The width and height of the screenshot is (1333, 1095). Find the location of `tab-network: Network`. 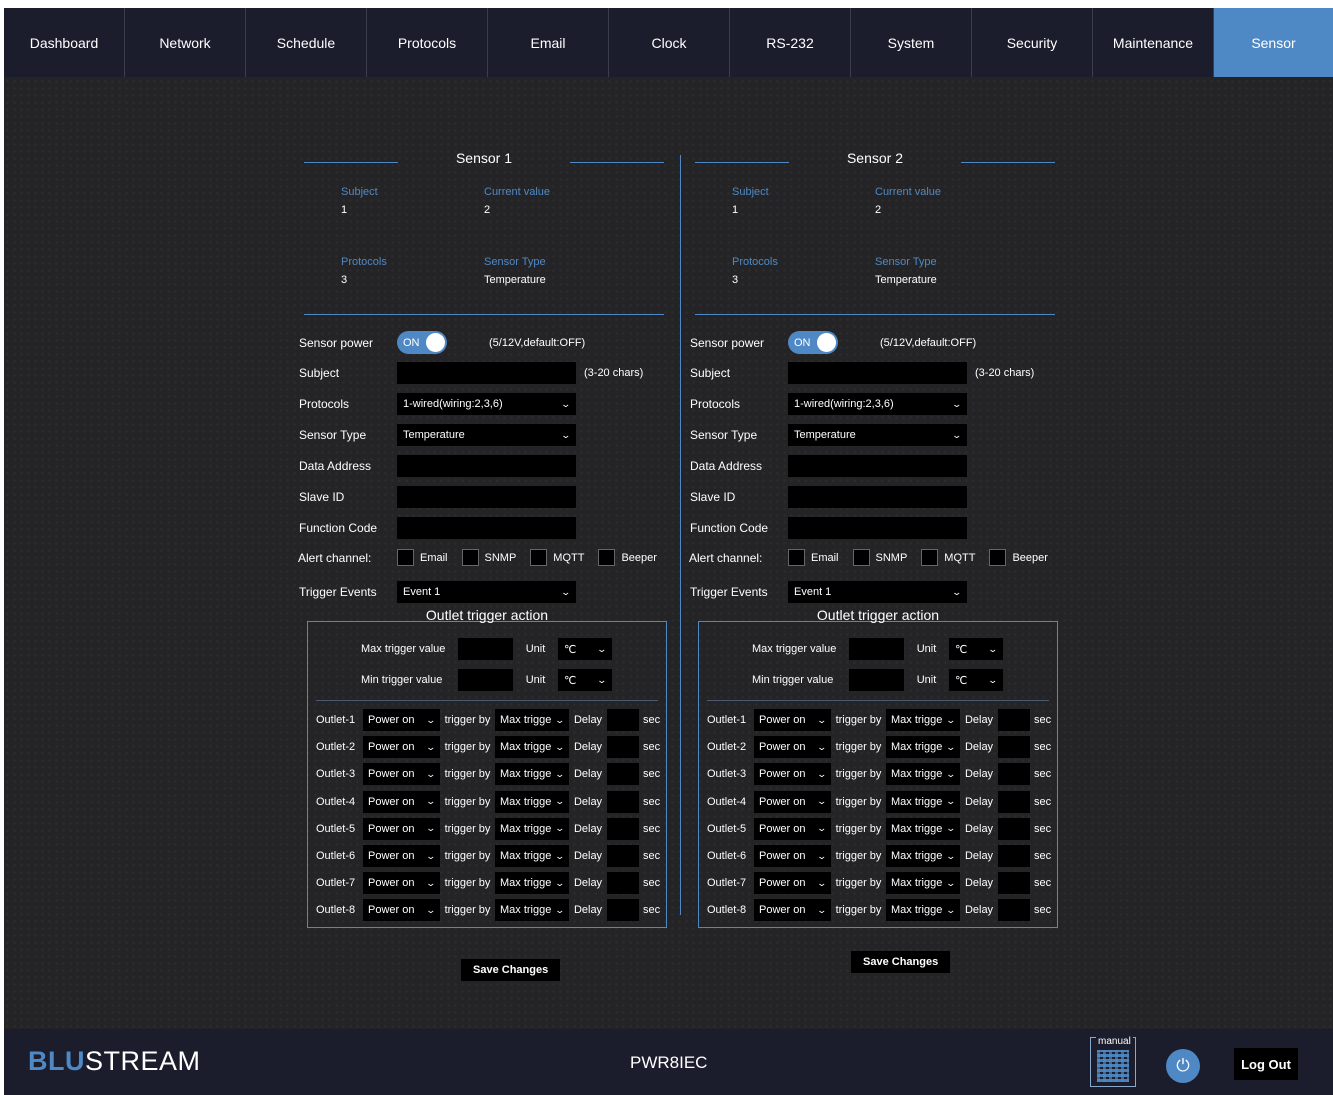

tab-network: Network is located at coordinates (185, 42).